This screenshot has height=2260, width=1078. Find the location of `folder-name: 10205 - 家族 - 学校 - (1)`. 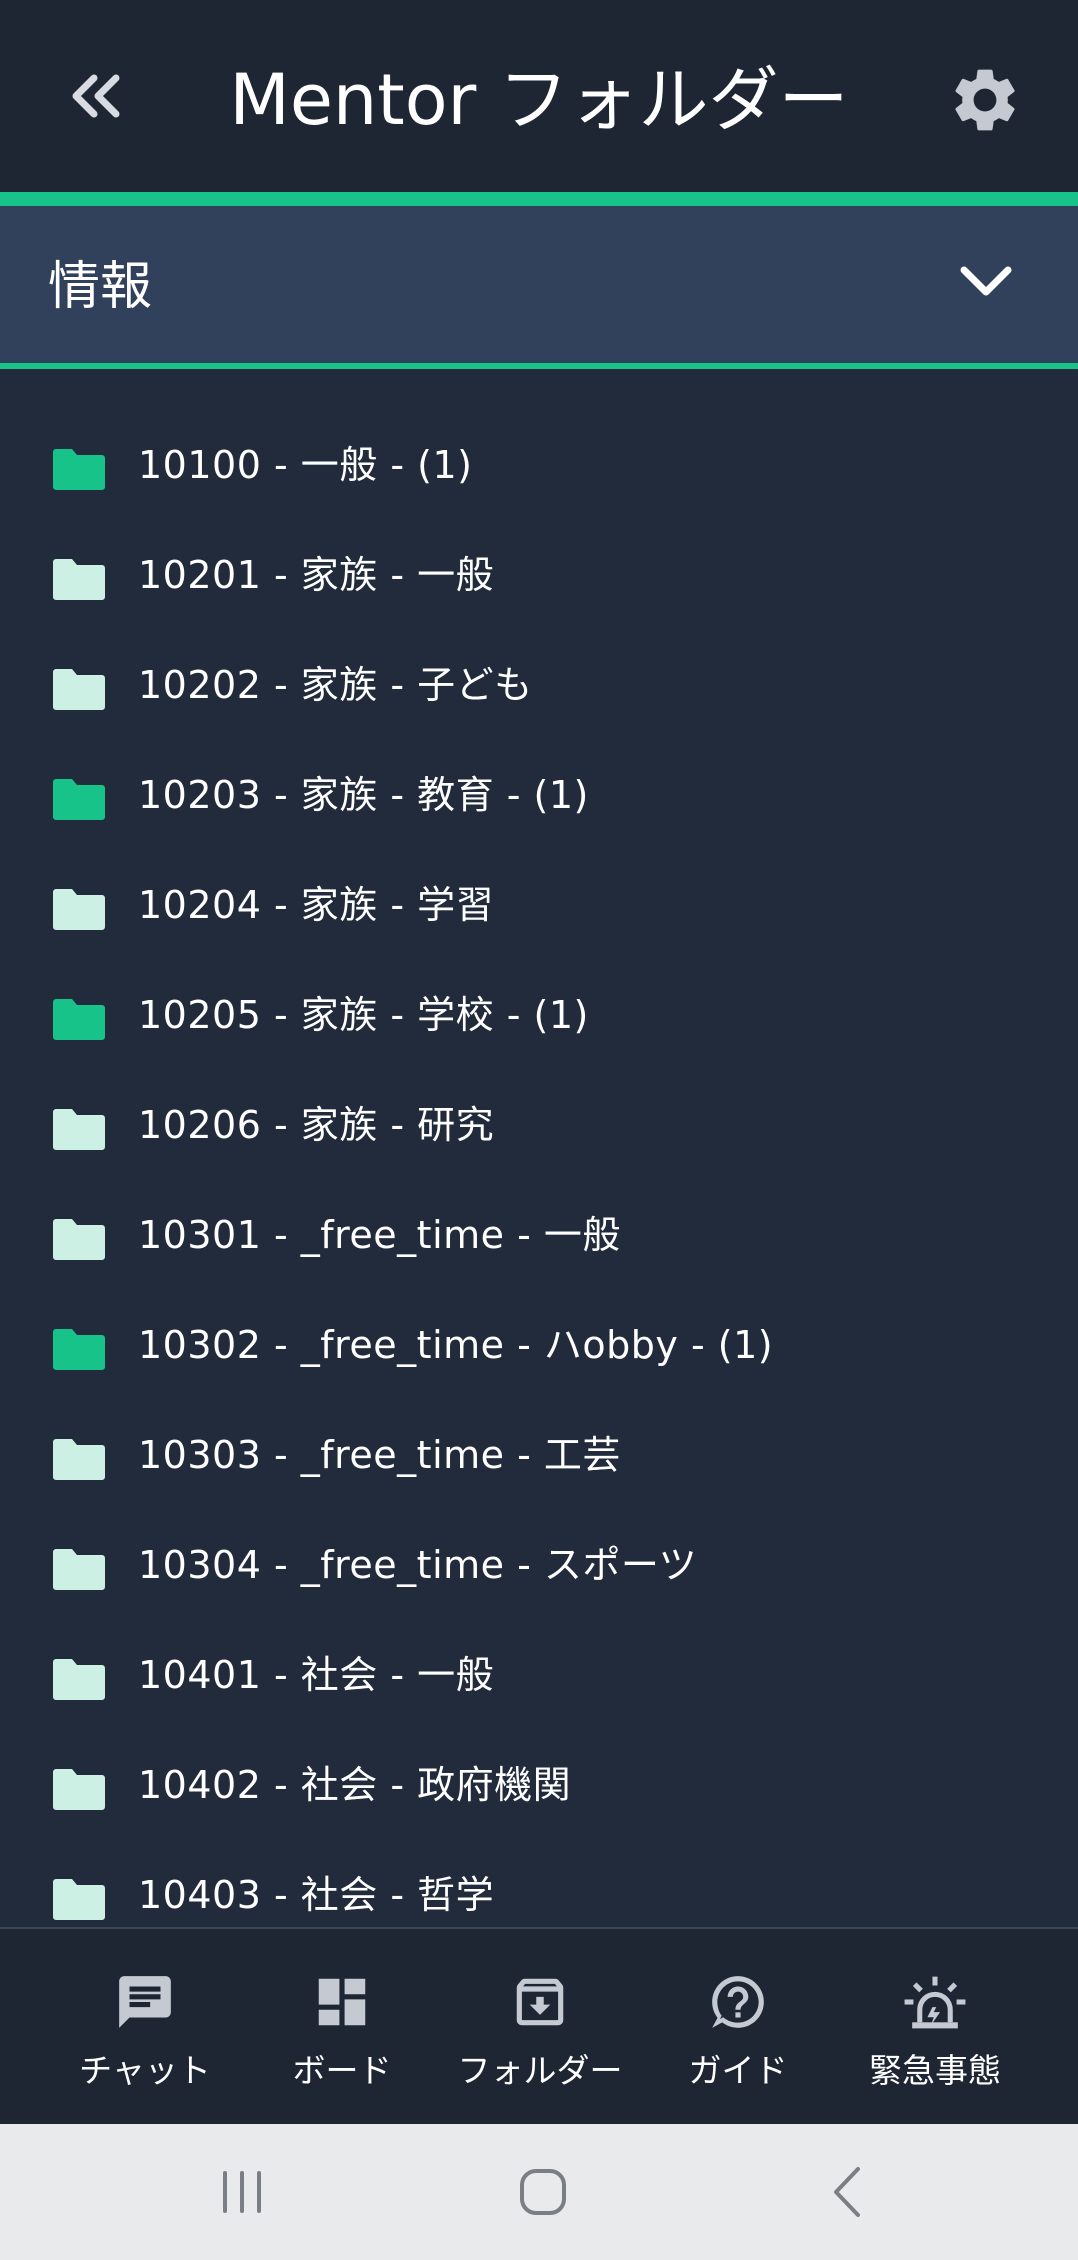

folder-name: 10205 - 家族 - 学校 - (1) is located at coordinates (363, 1015).